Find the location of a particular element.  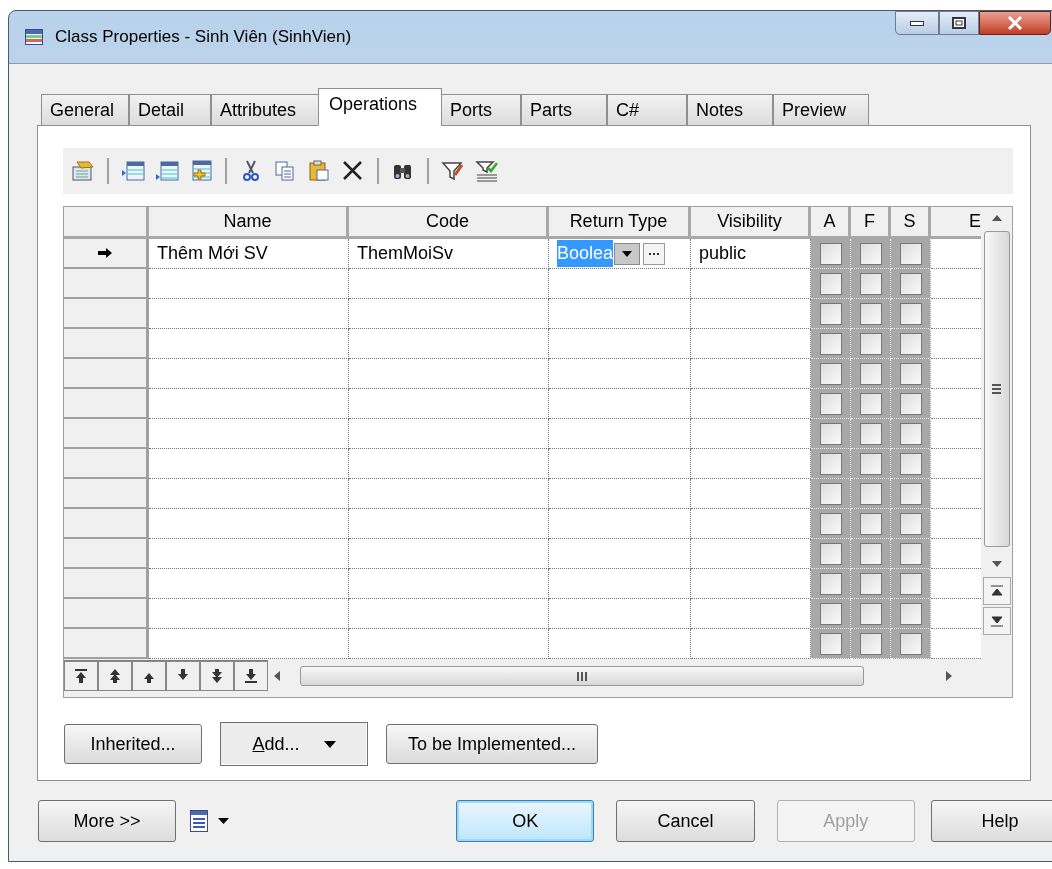

tab: C# is located at coordinates (647, 110).